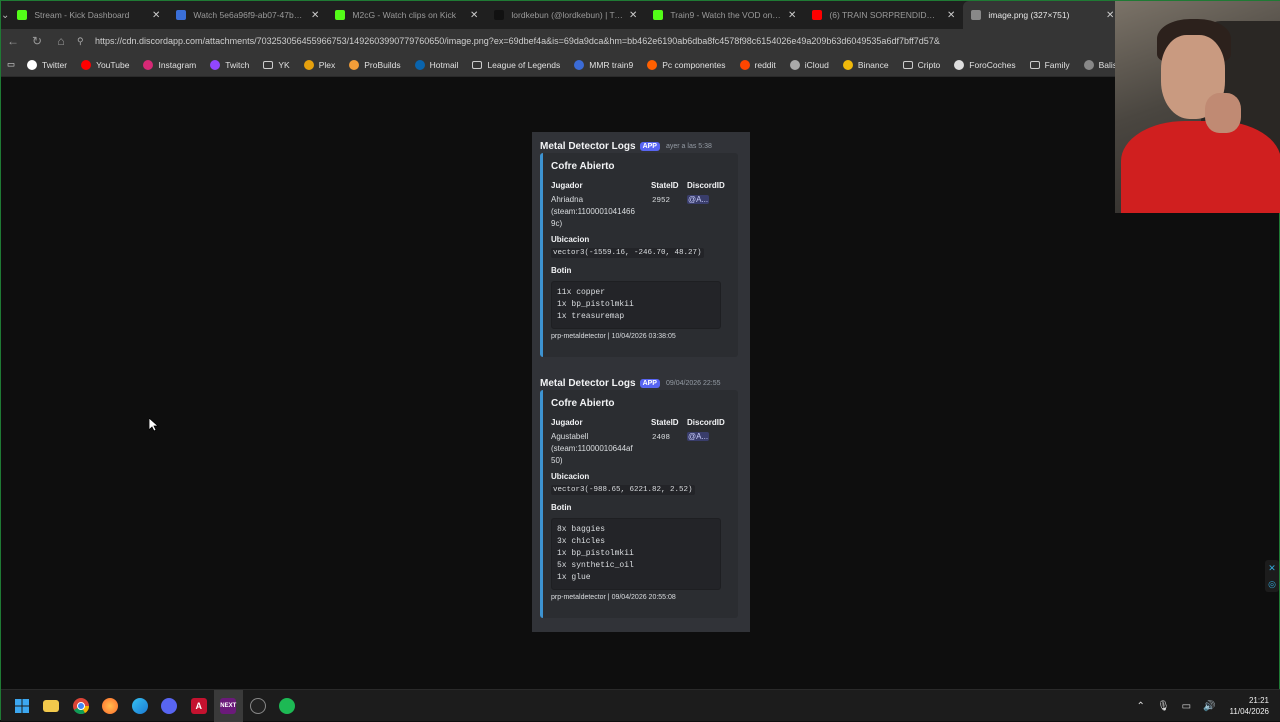 The width and height of the screenshot is (1280, 722). Describe the element at coordinates (583, 403) in the screenshot. I see `embed-title: Cofre Abierto` at that location.